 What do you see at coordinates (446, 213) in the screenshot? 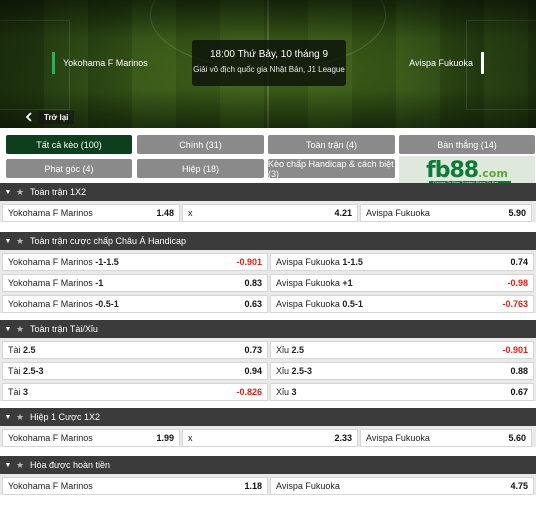
I see `odds-cell-avispa-fukuoka: Avispa Fukuoka 5.90` at bounding box center [446, 213].